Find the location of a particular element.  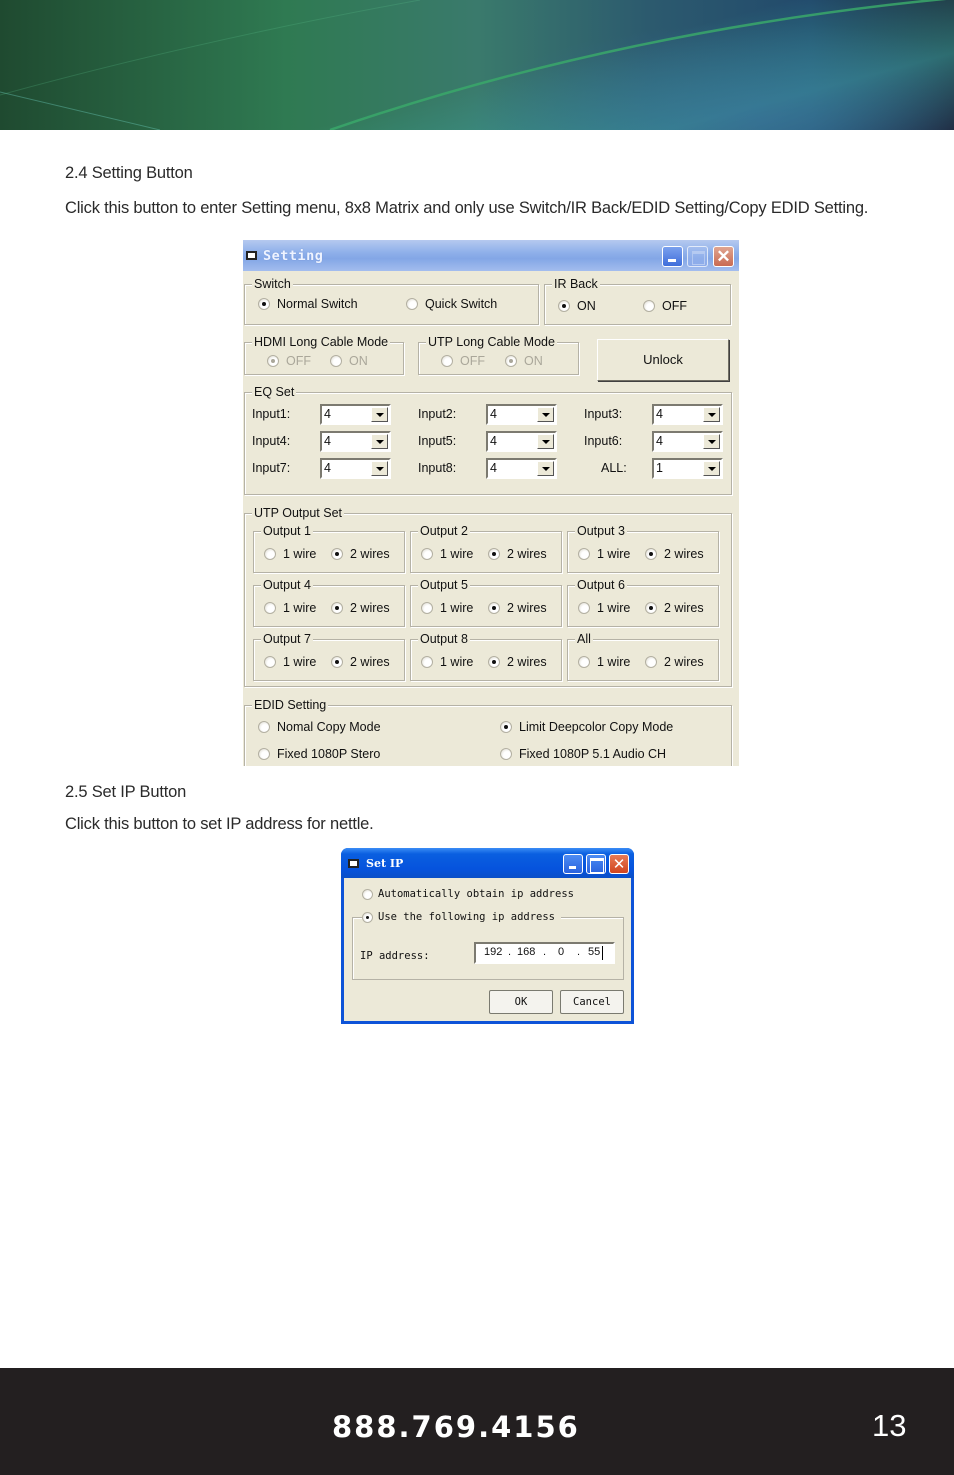

radio-edid-fixed-stereo: Fixed 1080P Stero is located at coordinates (319, 754).